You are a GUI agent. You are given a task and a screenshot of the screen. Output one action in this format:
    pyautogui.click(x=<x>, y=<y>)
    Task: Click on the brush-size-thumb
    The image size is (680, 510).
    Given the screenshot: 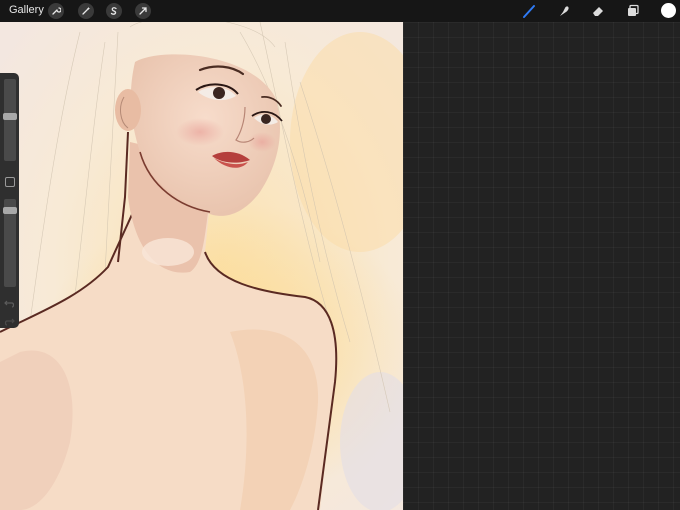 What is the action you would take?
    pyautogui.click(x=10, y=116)
    